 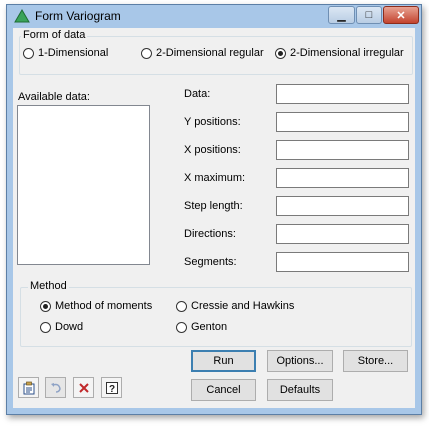 I want to click on radio-label: Dowd, so click(x=69, y=327).